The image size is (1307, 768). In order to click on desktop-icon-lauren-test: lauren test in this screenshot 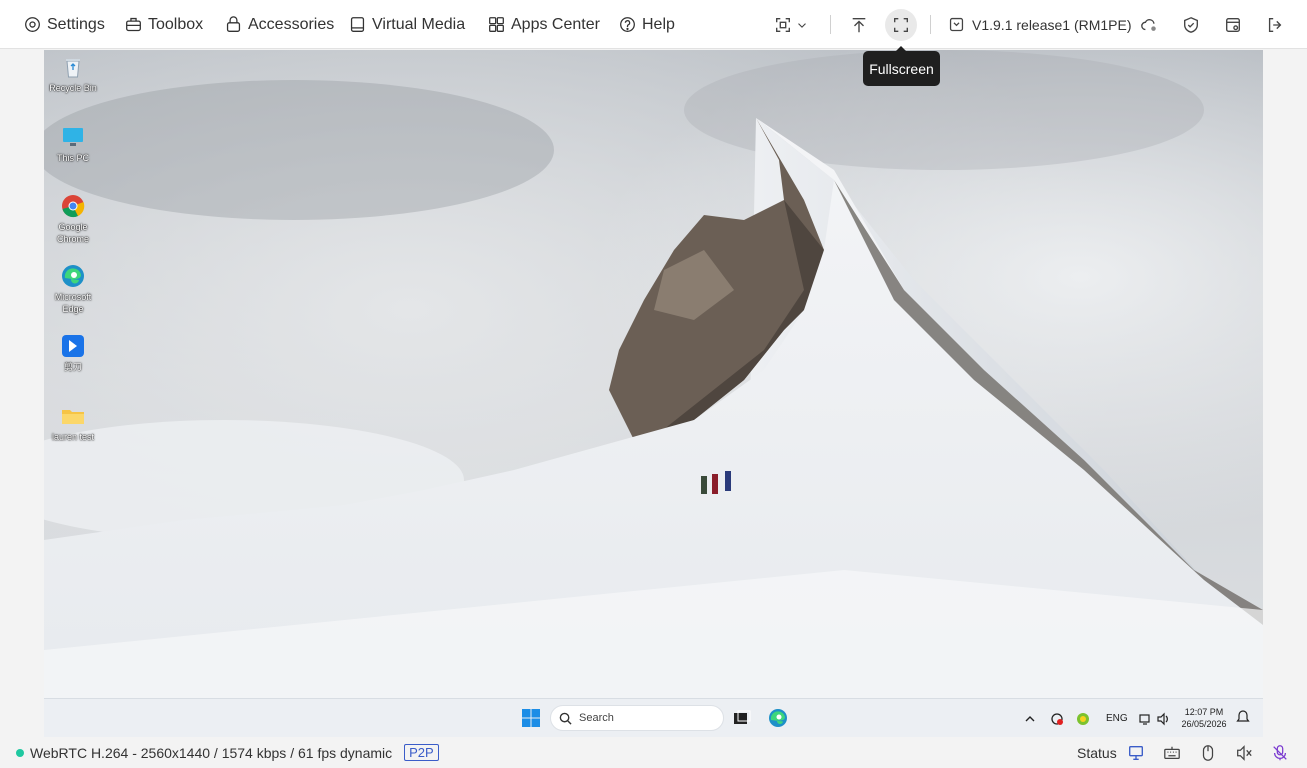, I will do `click(73, 423)`.